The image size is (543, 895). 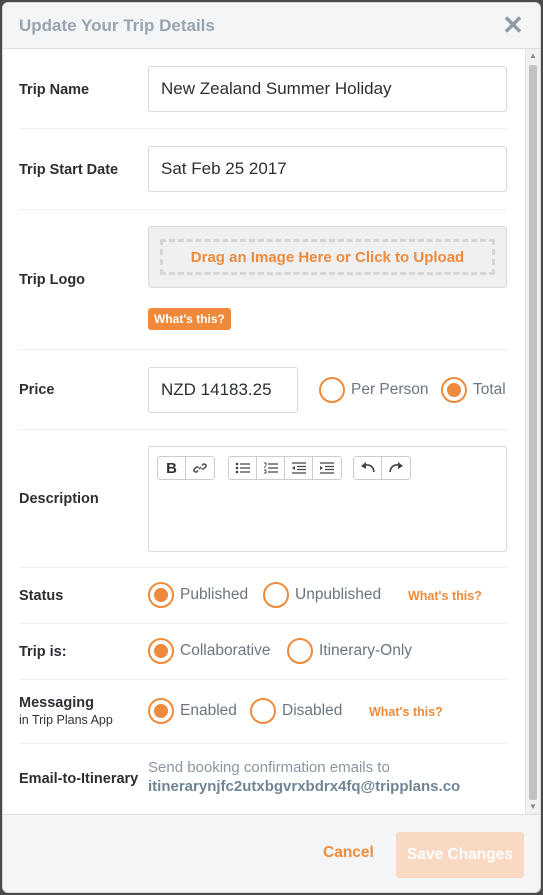 What do you see at coordinates (37, 390) in the screenshot?
I see `price-label: Price` at bounding box center [37, 390].